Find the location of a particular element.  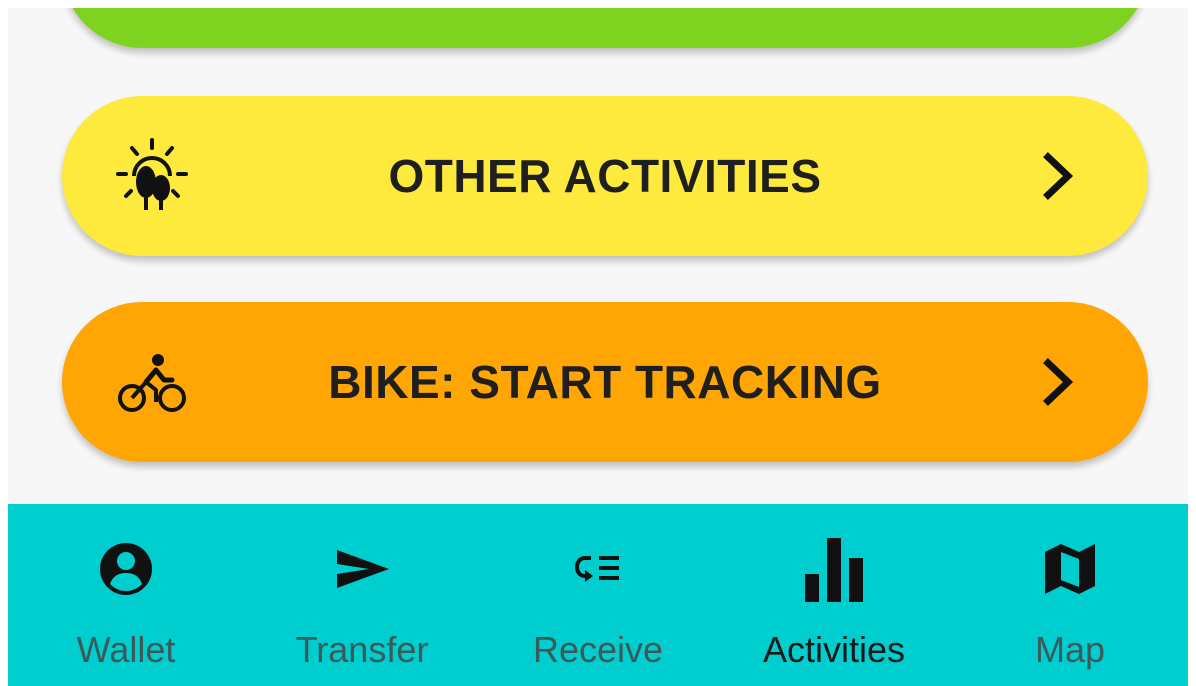

map-icon is located at coordinates (1070, 569).